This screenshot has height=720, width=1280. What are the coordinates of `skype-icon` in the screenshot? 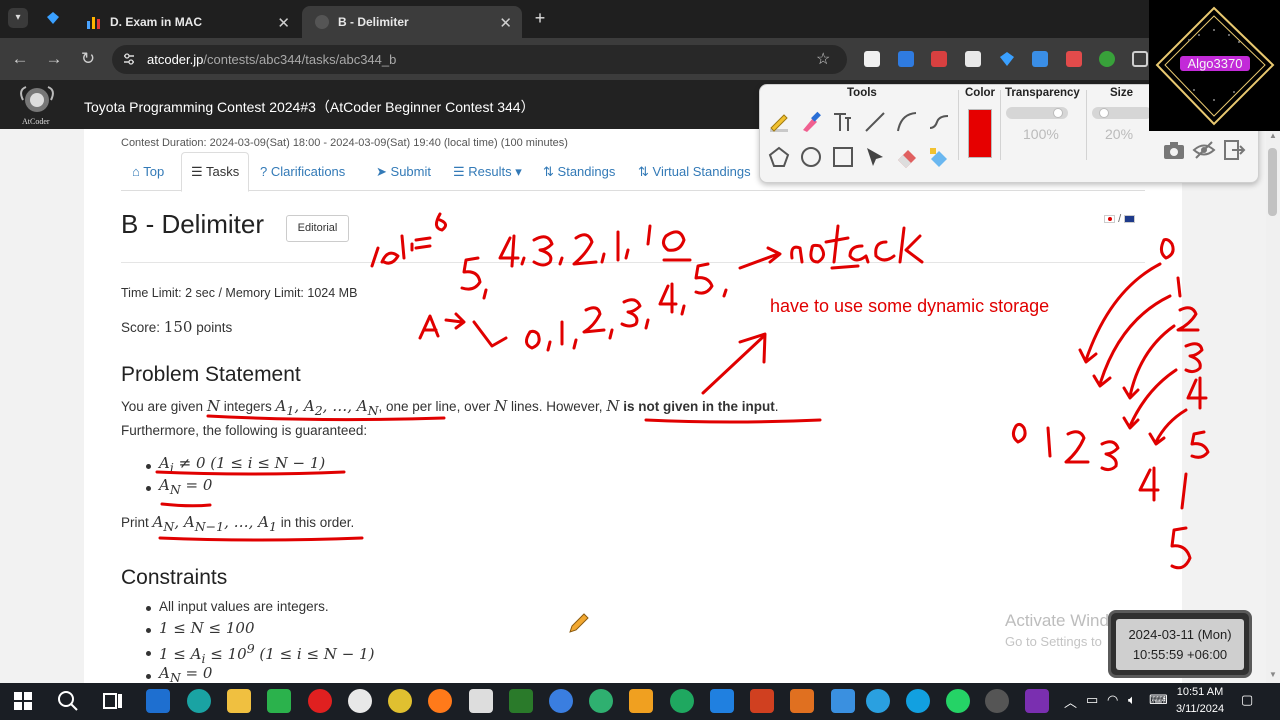 It's located at (918, 701).